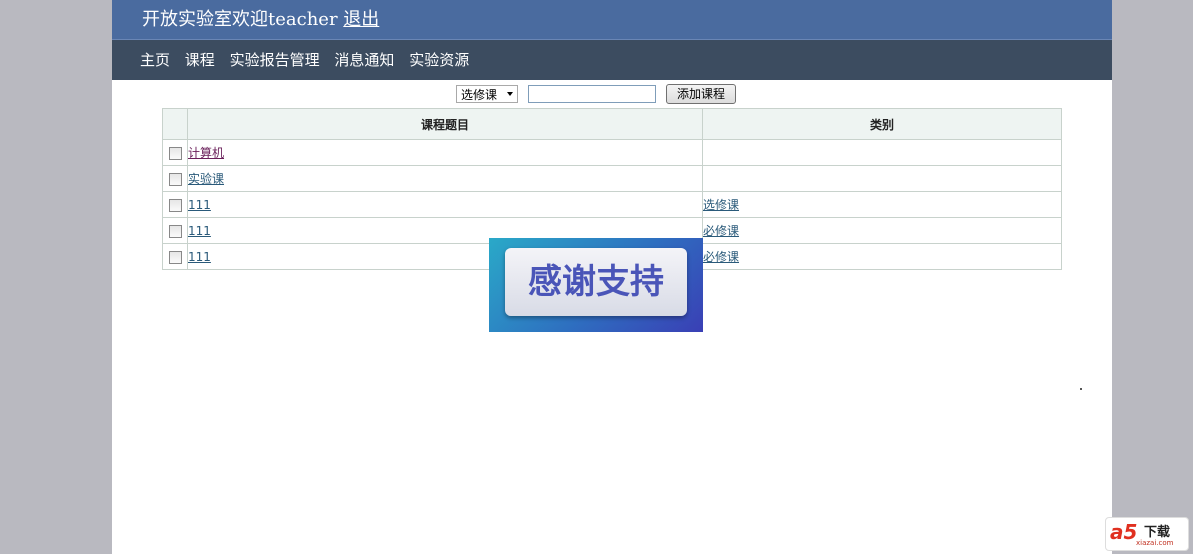 The image size is (1193, 554). I want to click on course-name-input, so click(592, 94).